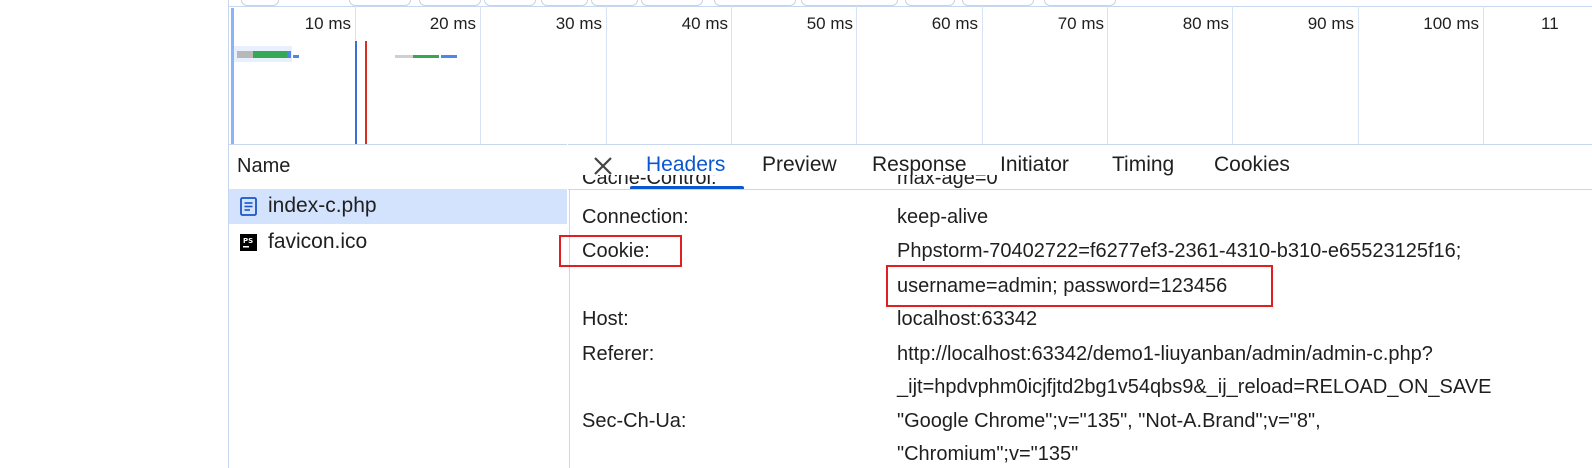 The image size is (1592, 468). Describe the element at coordinates (248, 206) in the screenshot. I see `document-icon` at that location.